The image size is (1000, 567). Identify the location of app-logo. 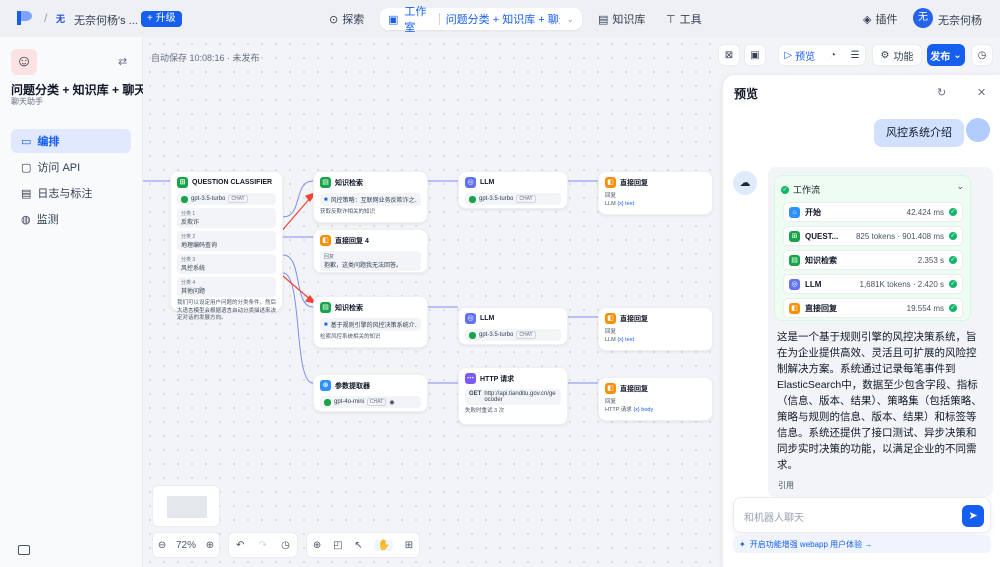
(25, 18).